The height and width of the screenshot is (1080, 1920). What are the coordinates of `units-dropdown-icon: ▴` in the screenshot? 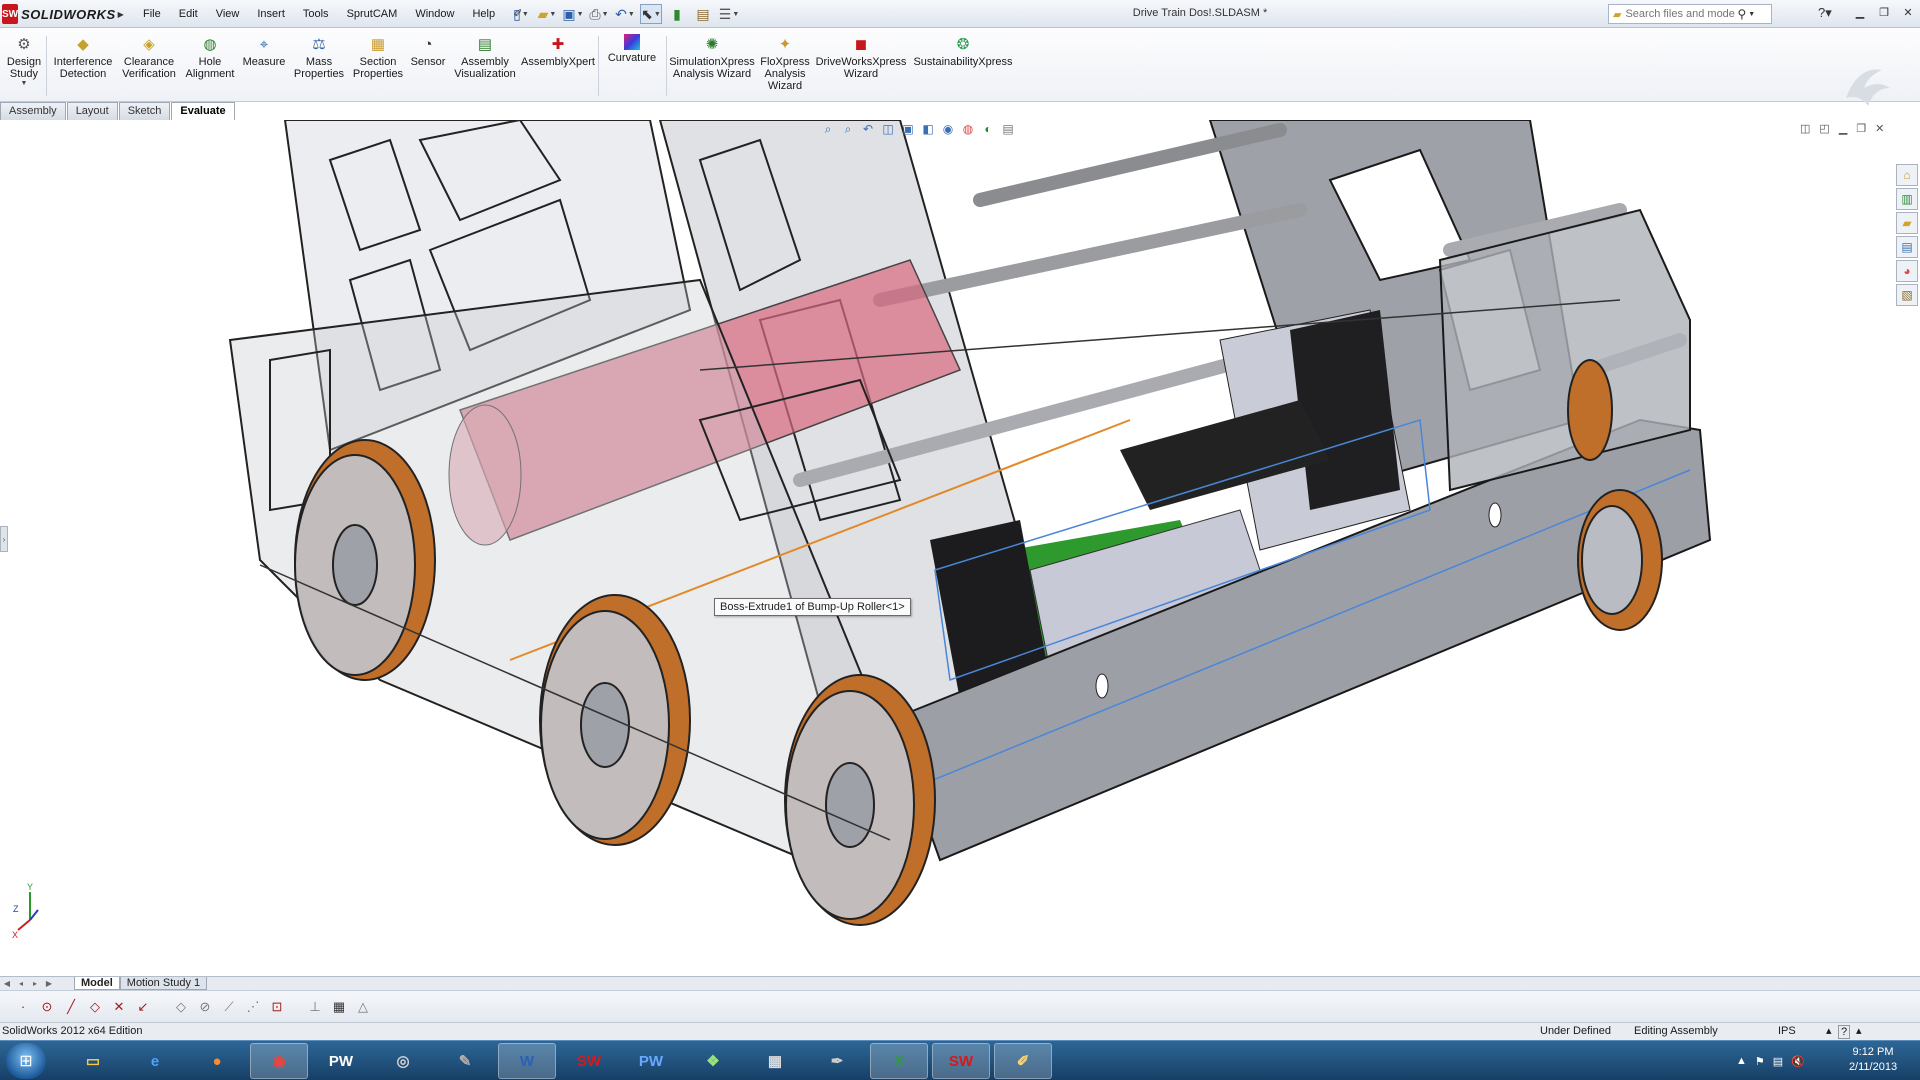 It's located at (1829, 1031).